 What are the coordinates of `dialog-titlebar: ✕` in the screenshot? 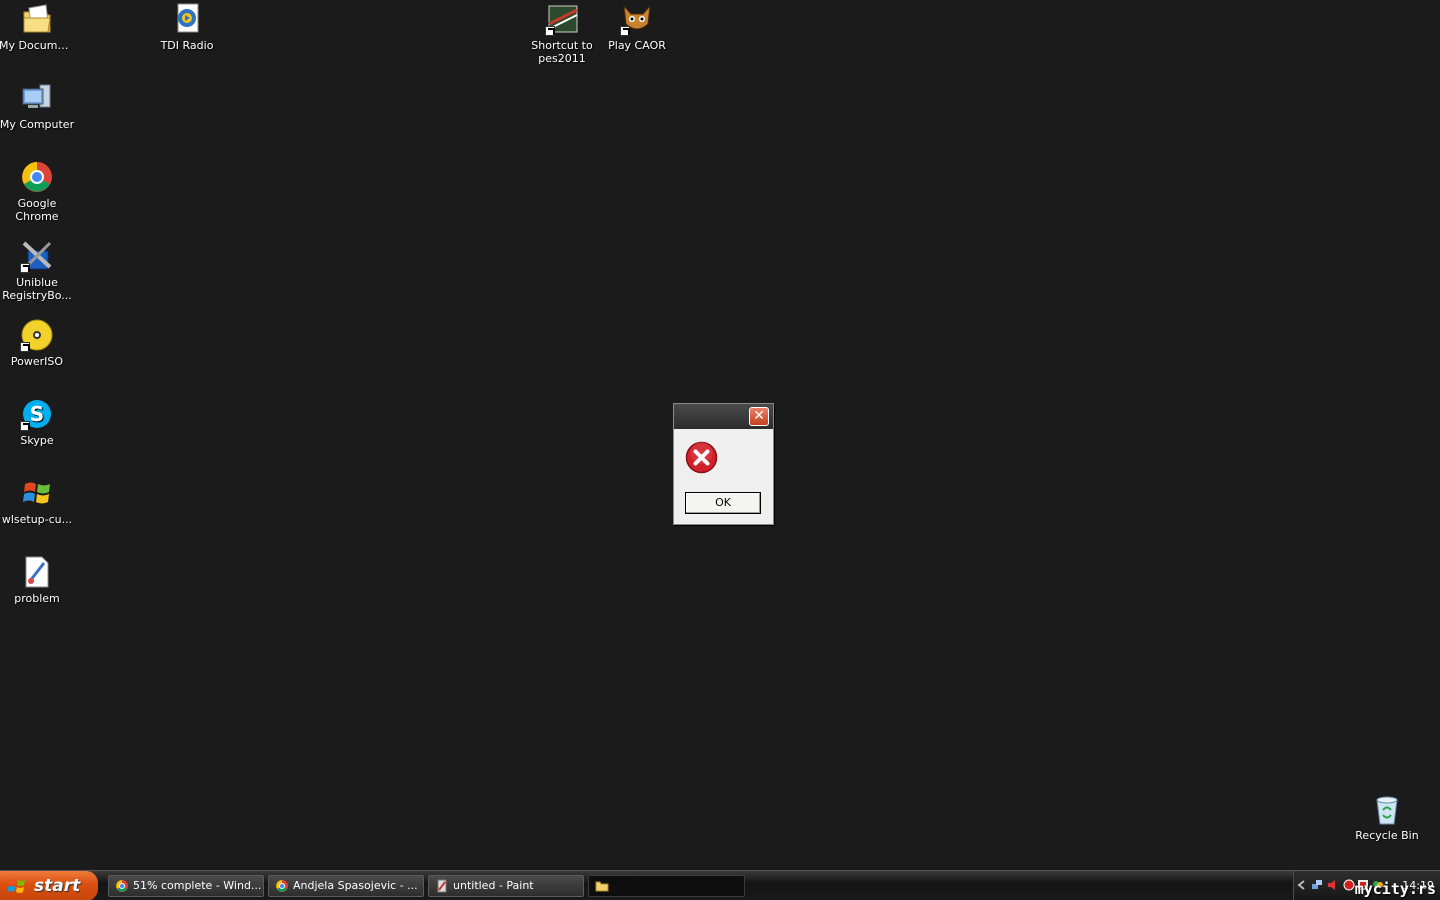 It's located at (723, 416).